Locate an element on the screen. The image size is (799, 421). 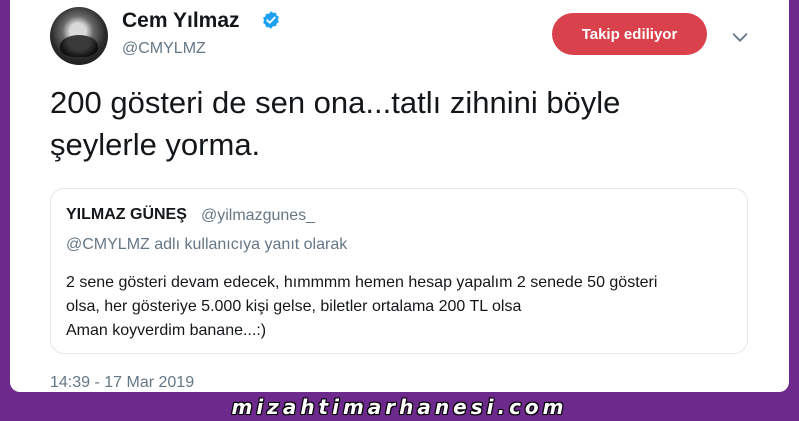
quoted-author-name: YILMAZ GÜNEŞ is located at coordinates (126, 214).